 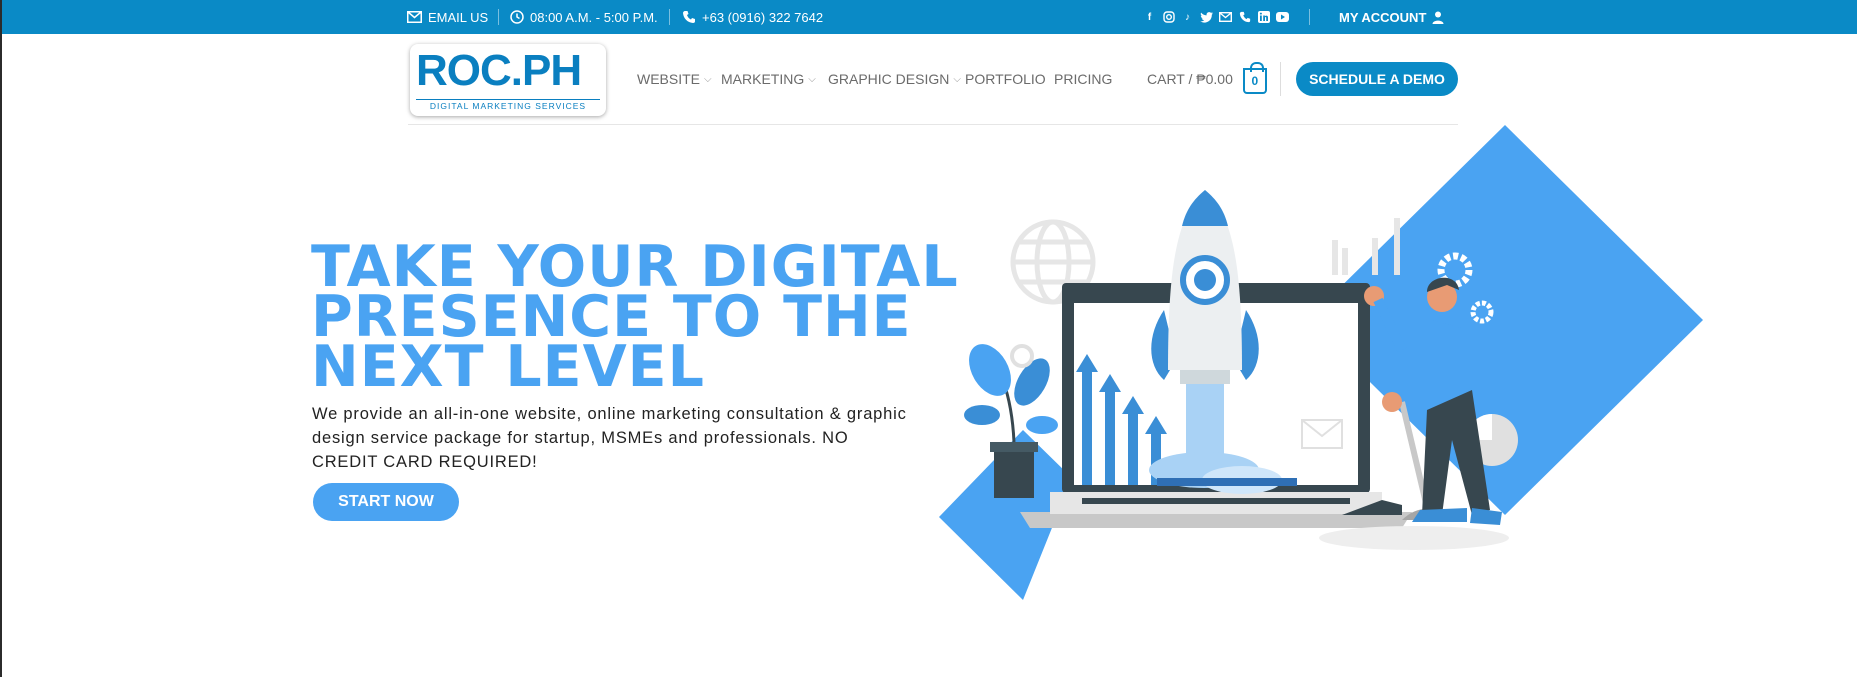 What do you see at coordinates (517, 17) in the screenshot?
I see `clock-icon` at bounding box center [517, 17].